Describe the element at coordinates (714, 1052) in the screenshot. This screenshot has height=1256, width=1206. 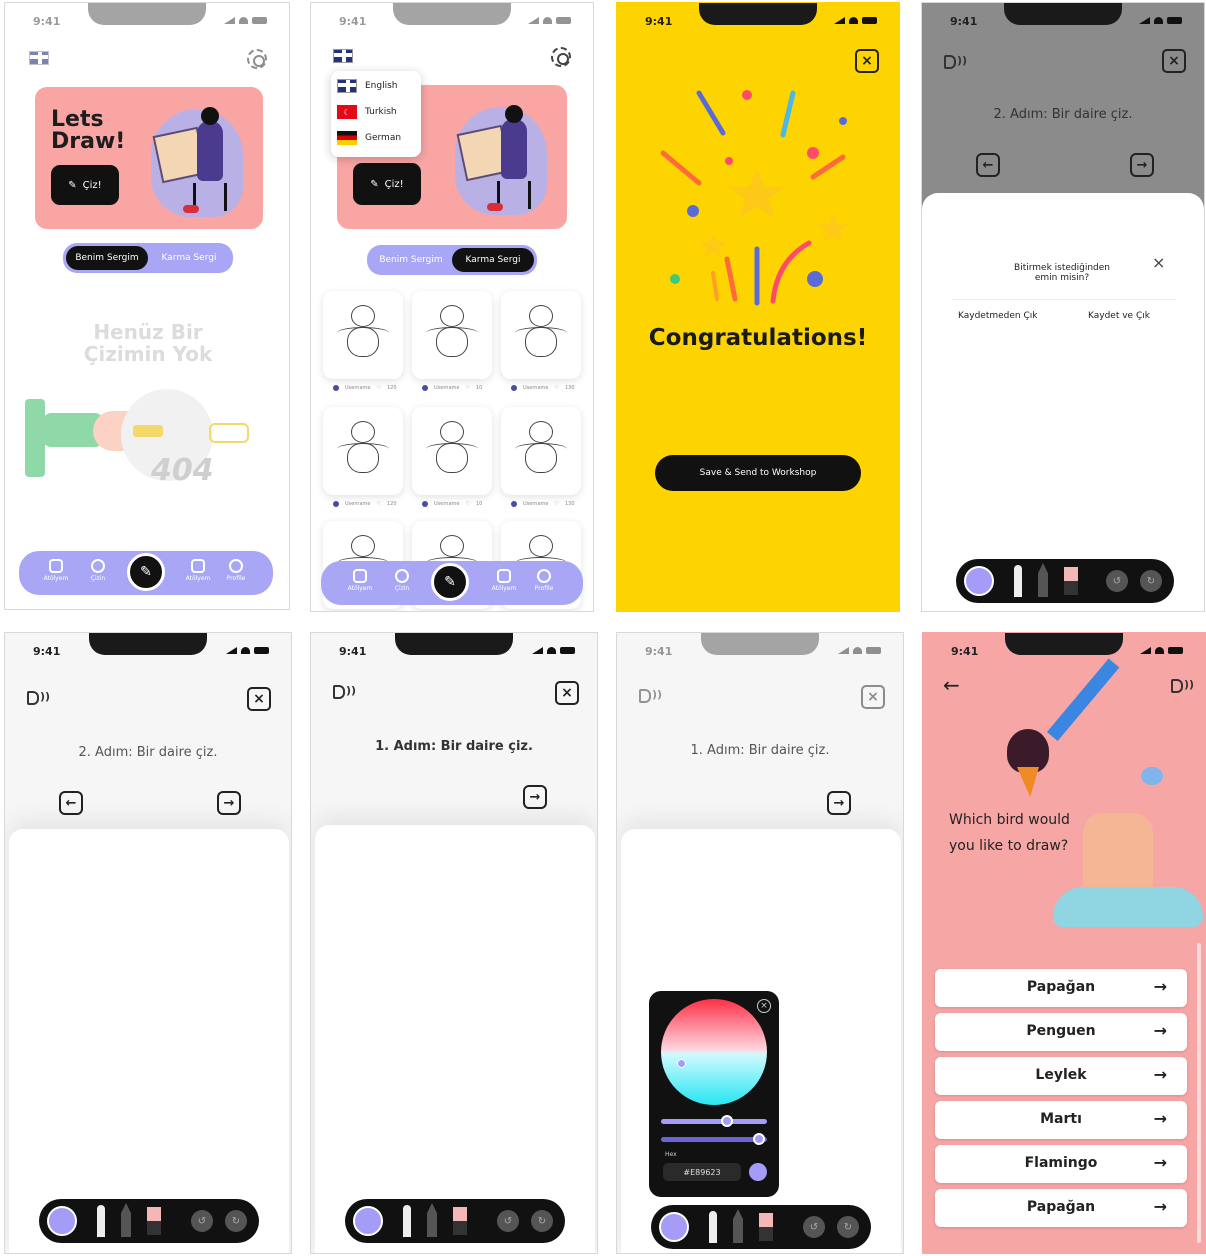
I see `color-wheel` at that location.